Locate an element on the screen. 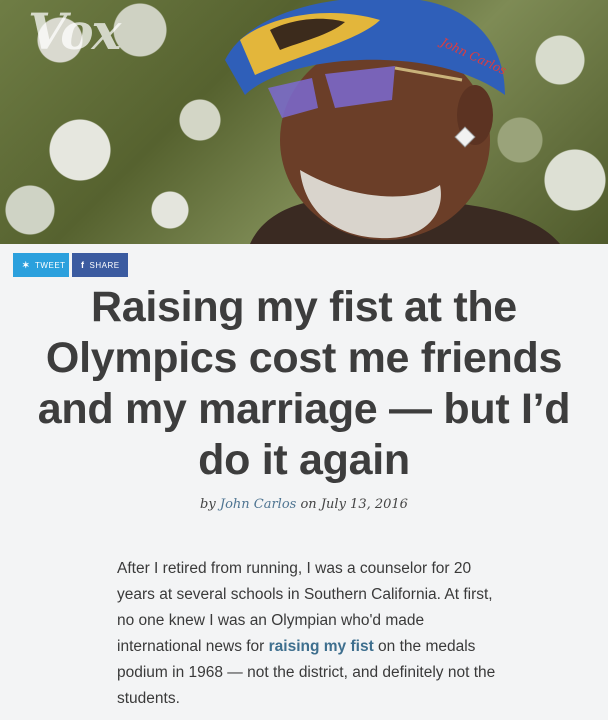 This screenshot has width=608, height=720. twitter-bird-icon: ✶ is located at coordinates (26, 264).